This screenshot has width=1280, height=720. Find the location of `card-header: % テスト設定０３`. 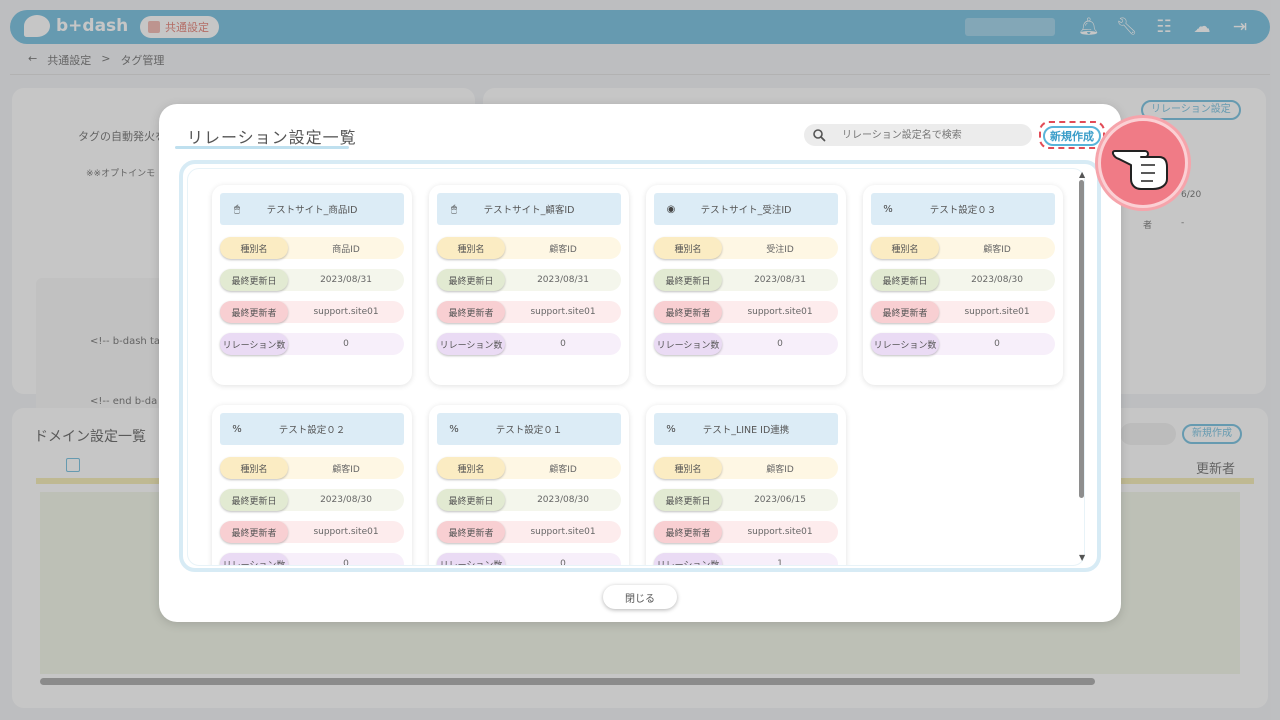

card-header: % テスト設定０３ is located at coordinates (963, 209).